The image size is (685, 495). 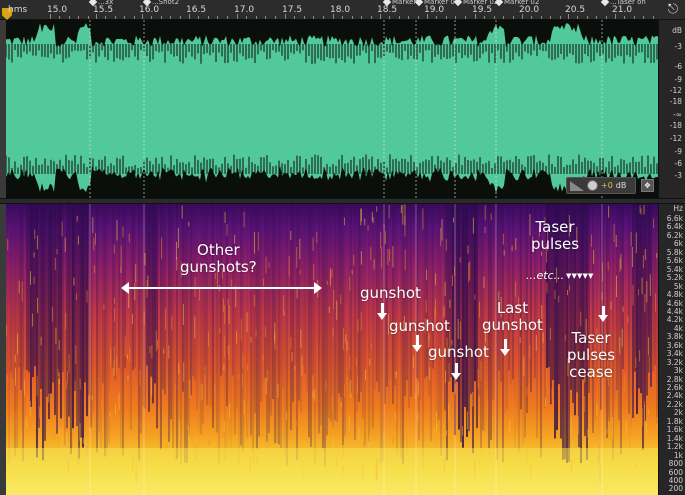 I want to click on ruler-marker: ...3x, so click(x=100, y=3).